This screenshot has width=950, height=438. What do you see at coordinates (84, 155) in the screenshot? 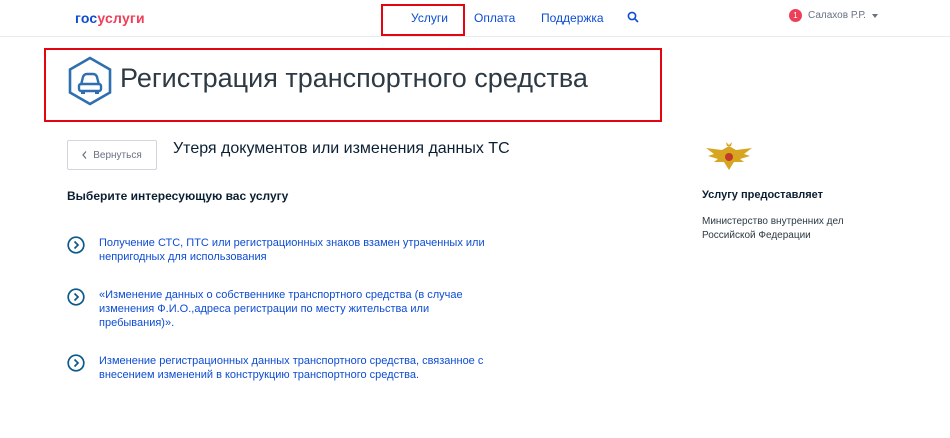
I see `chevron-left-icon` at bounding box center [84, 155].